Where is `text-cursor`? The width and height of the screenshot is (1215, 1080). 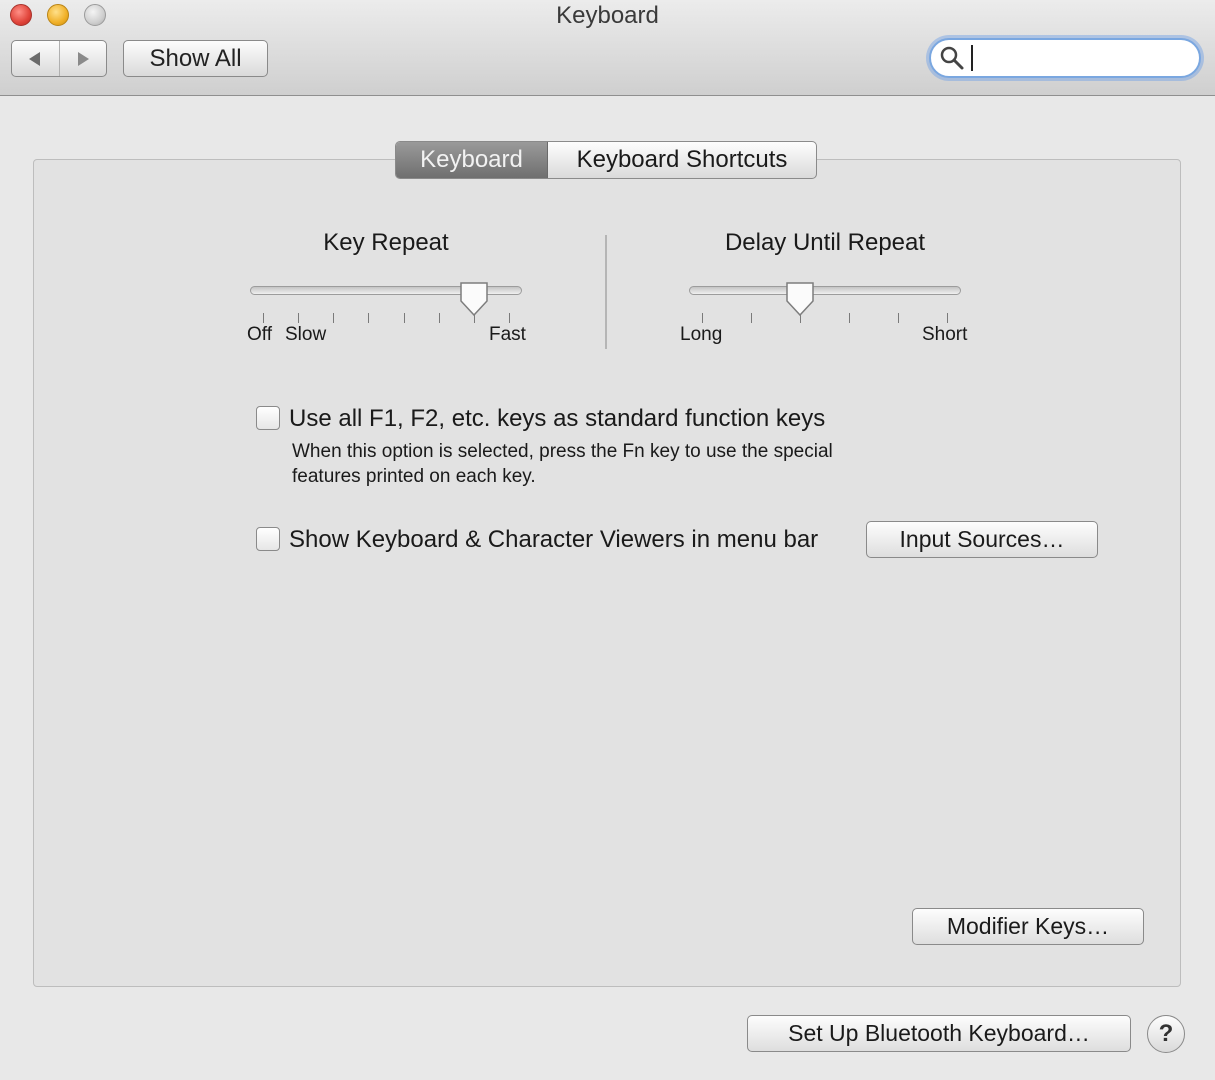
text-cursor is located at coordinates (972, 58).